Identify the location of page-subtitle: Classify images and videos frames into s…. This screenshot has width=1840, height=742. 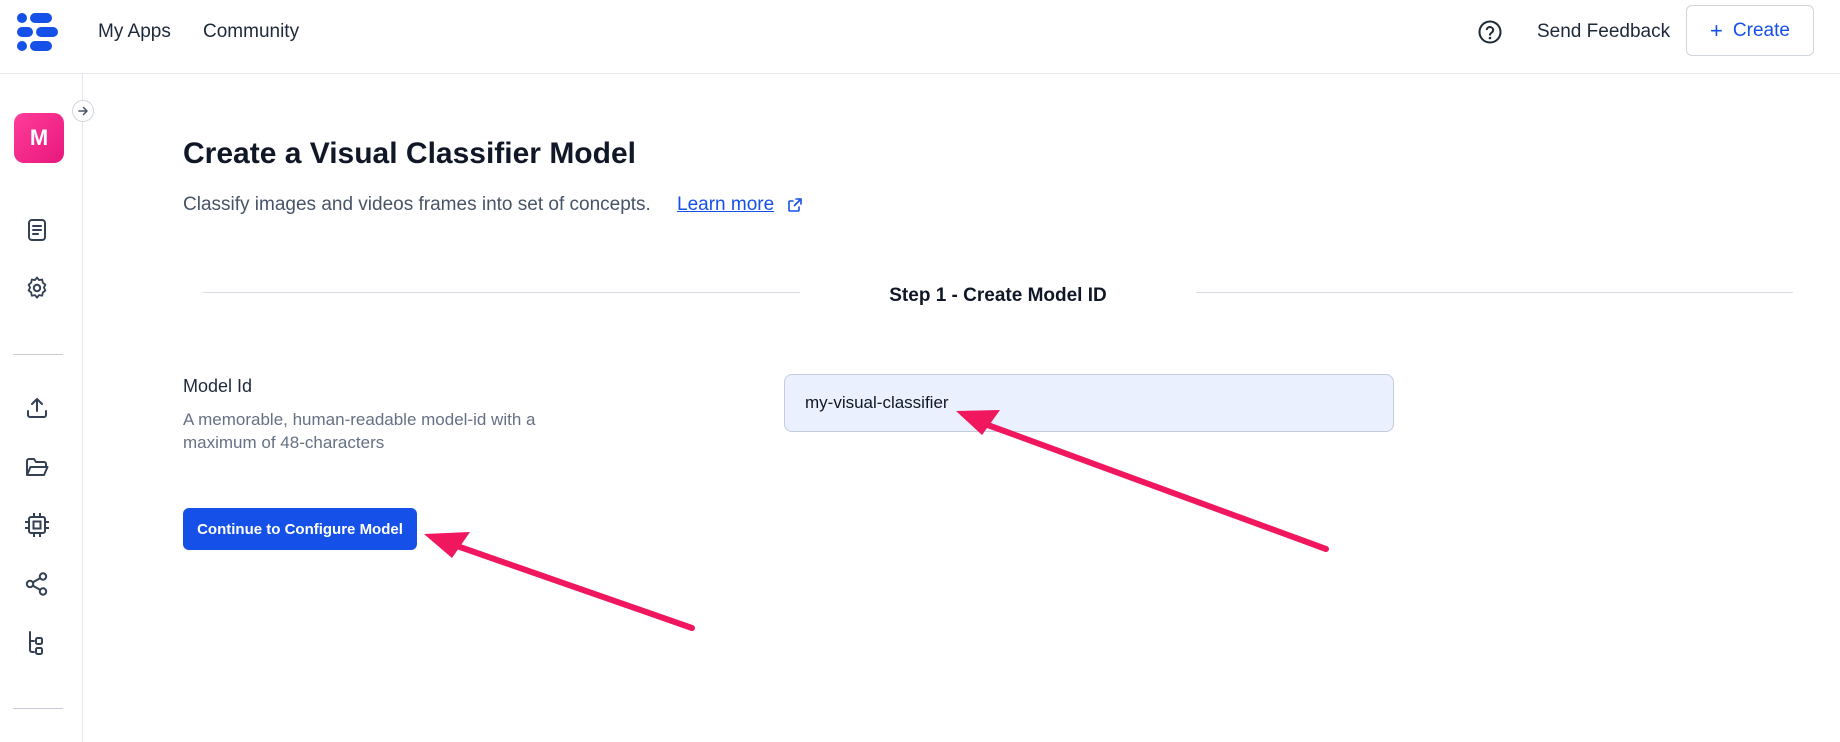
(417, 204).